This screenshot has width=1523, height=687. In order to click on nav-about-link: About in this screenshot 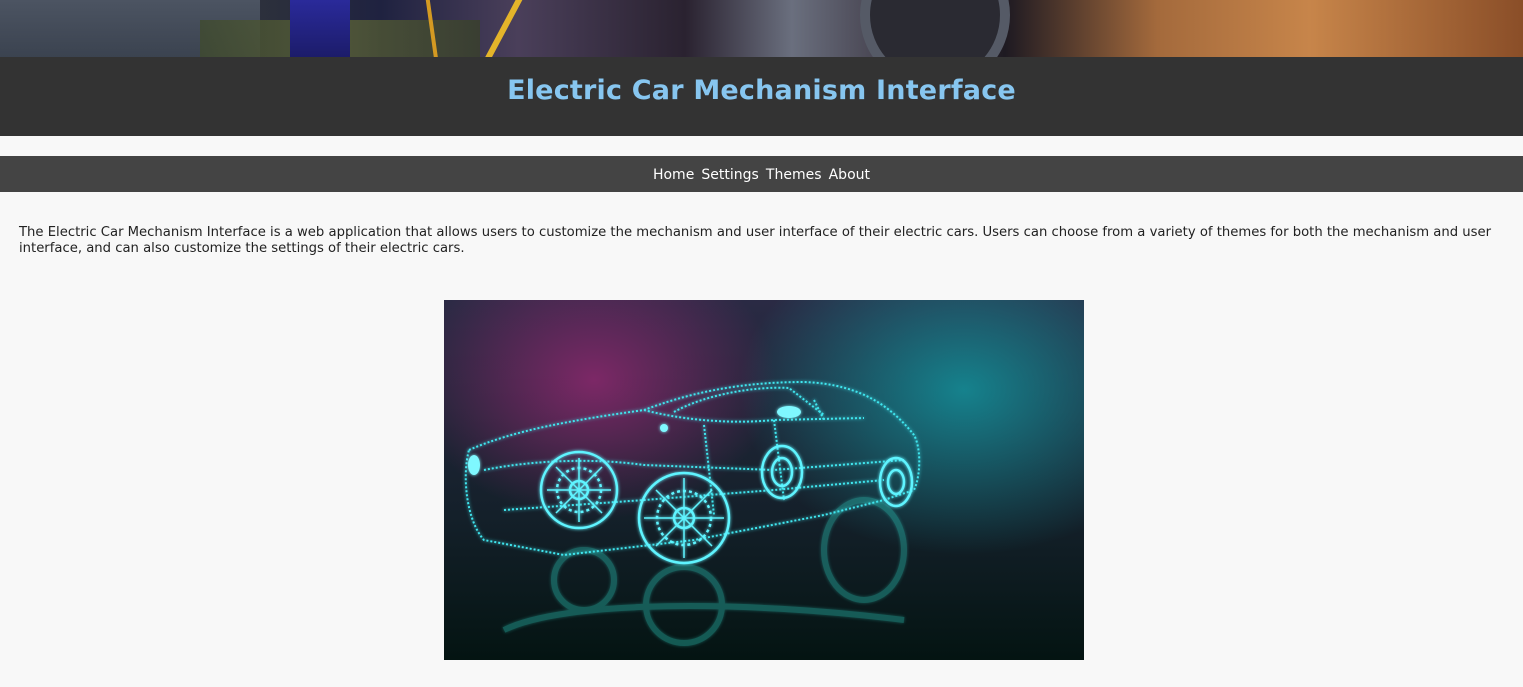, I will do `click(849, 175)`.